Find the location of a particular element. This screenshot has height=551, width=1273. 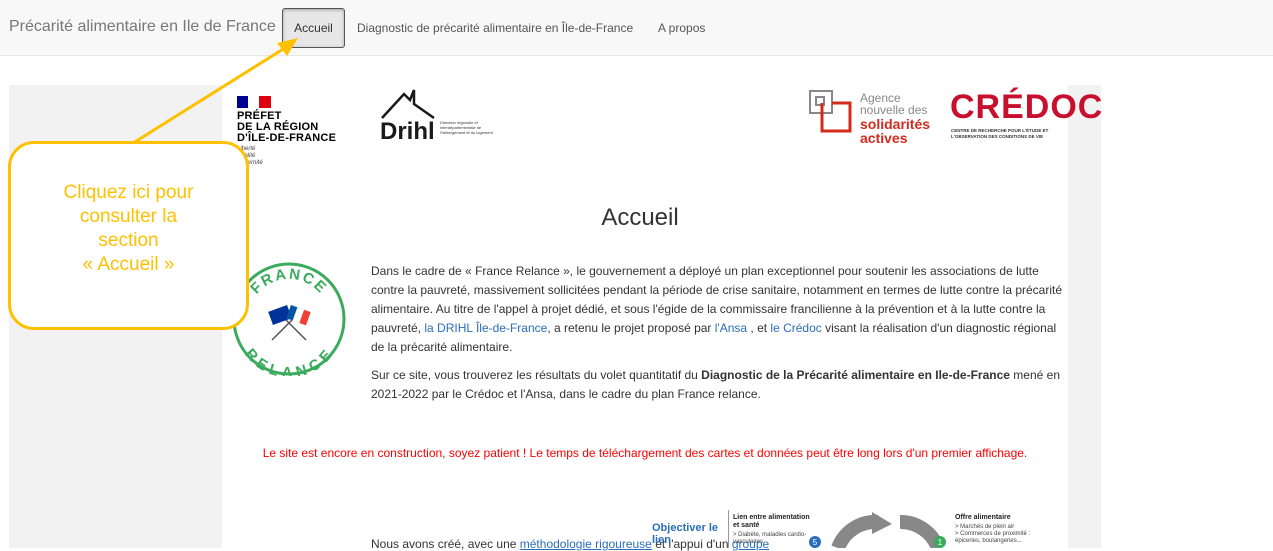

ansa-line-2: nouvelle des is located at coordinates (894, 110).